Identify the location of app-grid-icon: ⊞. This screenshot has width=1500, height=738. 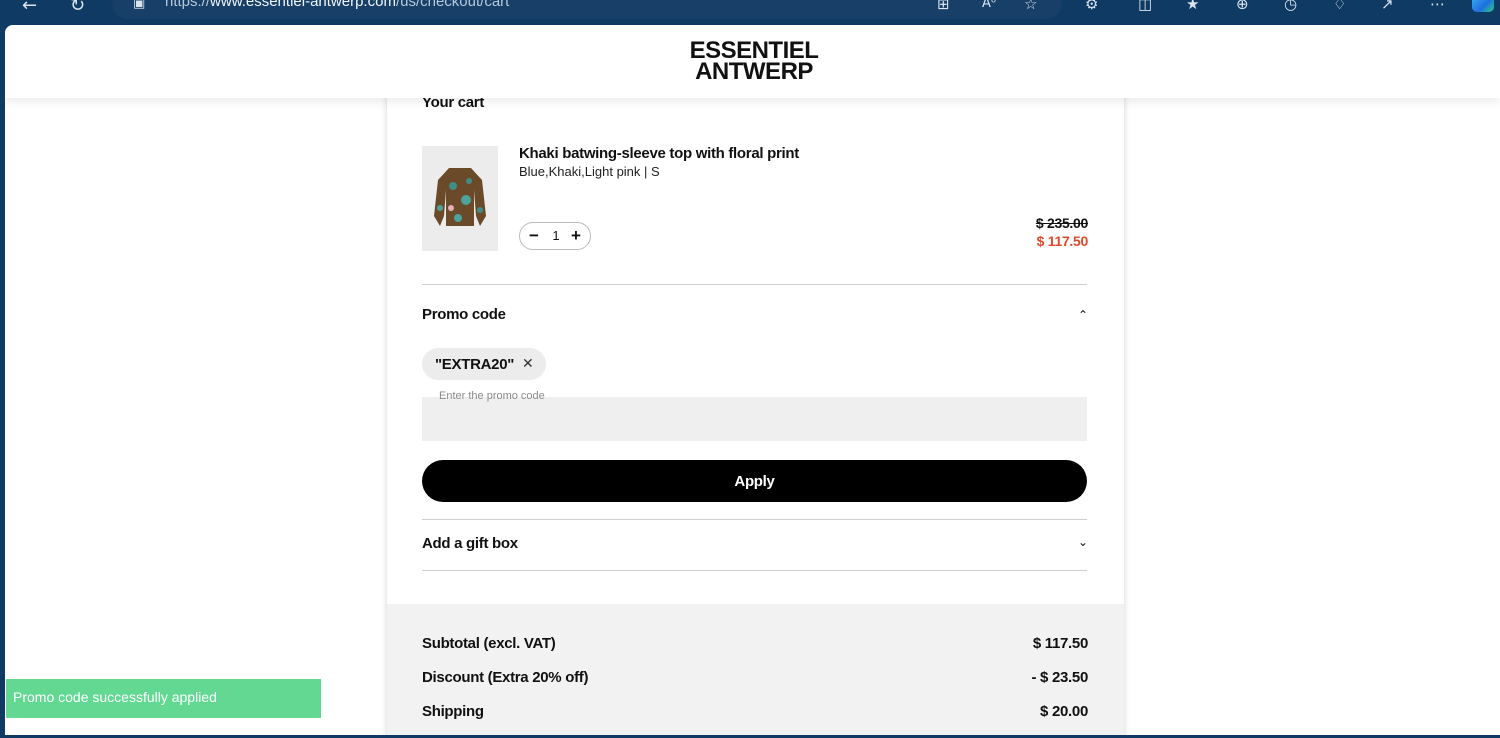
(943, 6).